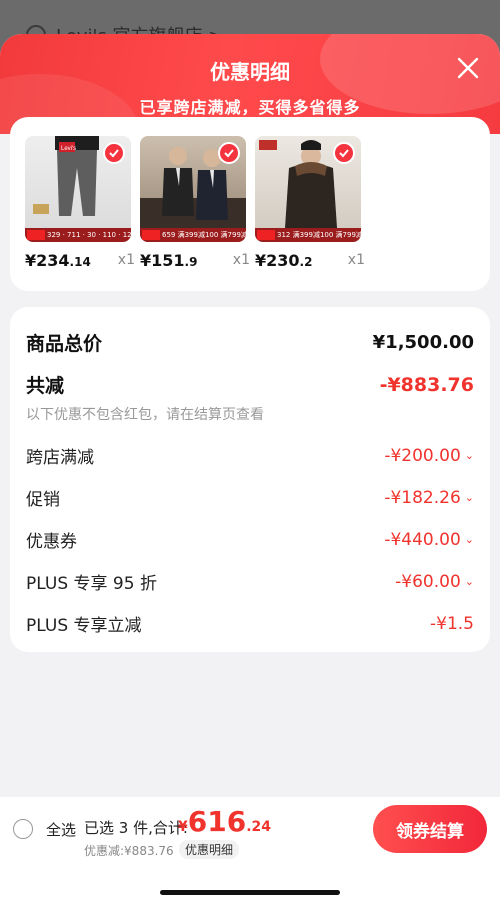 This screenshot has height=903, width=500. Describe the element at coordinates (193, 235) in the screenshot. I see `promo-band: 659 满399减100 满799减300` at that location.